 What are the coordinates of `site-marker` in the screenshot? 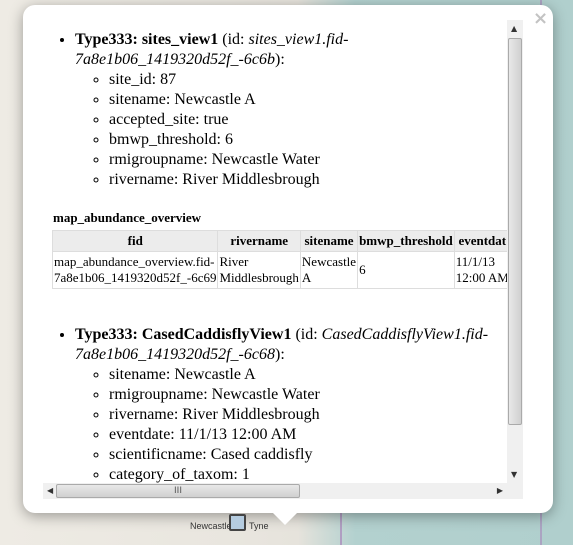 It's located at (237, 522).